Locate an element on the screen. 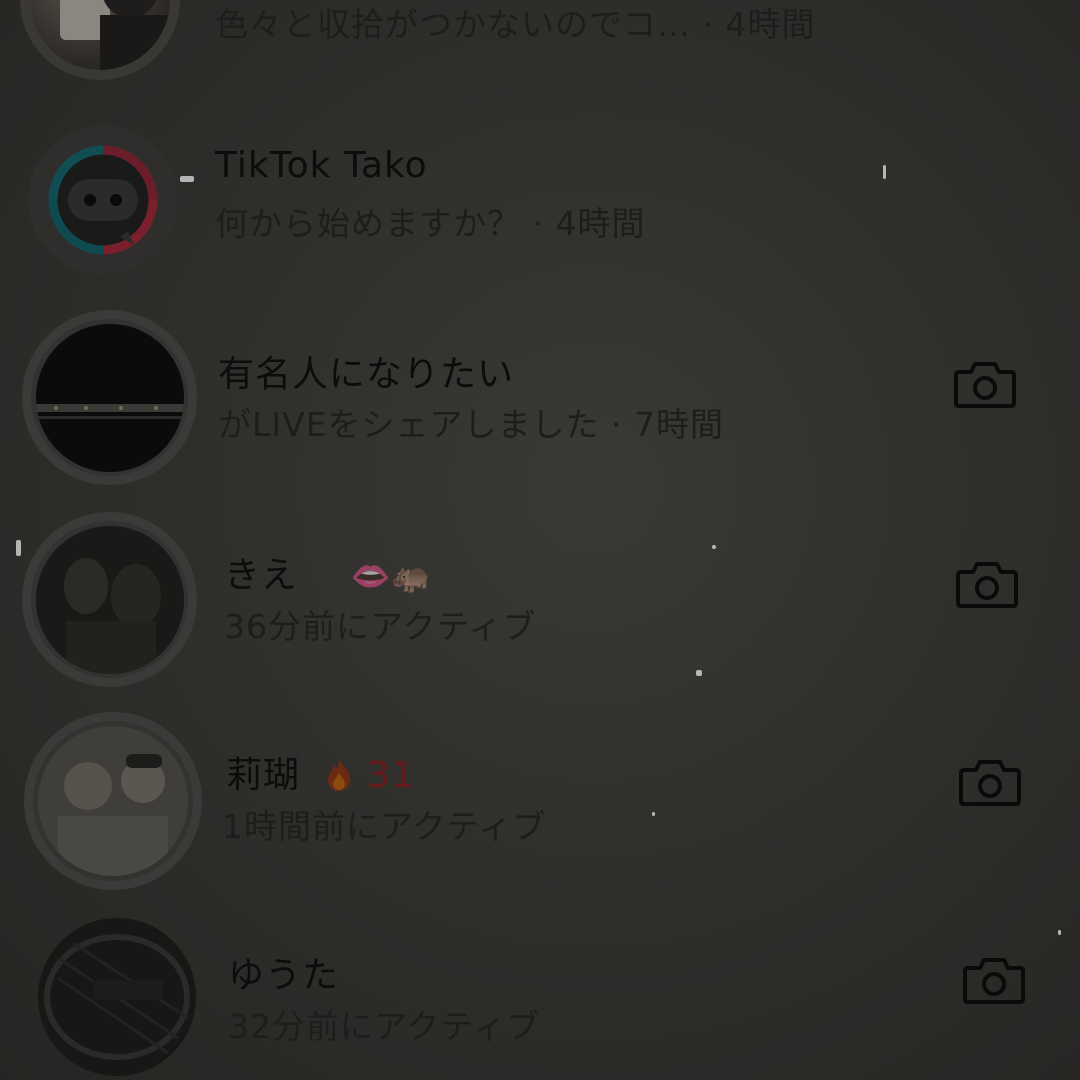 The height and width of the screenshot is (1080, 1080). active-status: 36分前にアクティブ is located at coordinates (380, 626).